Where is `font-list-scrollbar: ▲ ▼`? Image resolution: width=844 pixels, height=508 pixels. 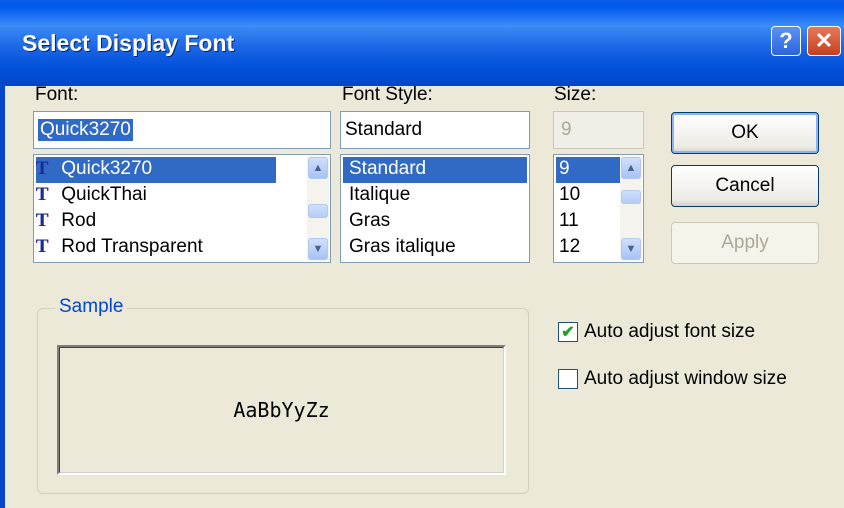 font-list-scrollbar: ▲ ▼ is located at coordinates (318, 208).